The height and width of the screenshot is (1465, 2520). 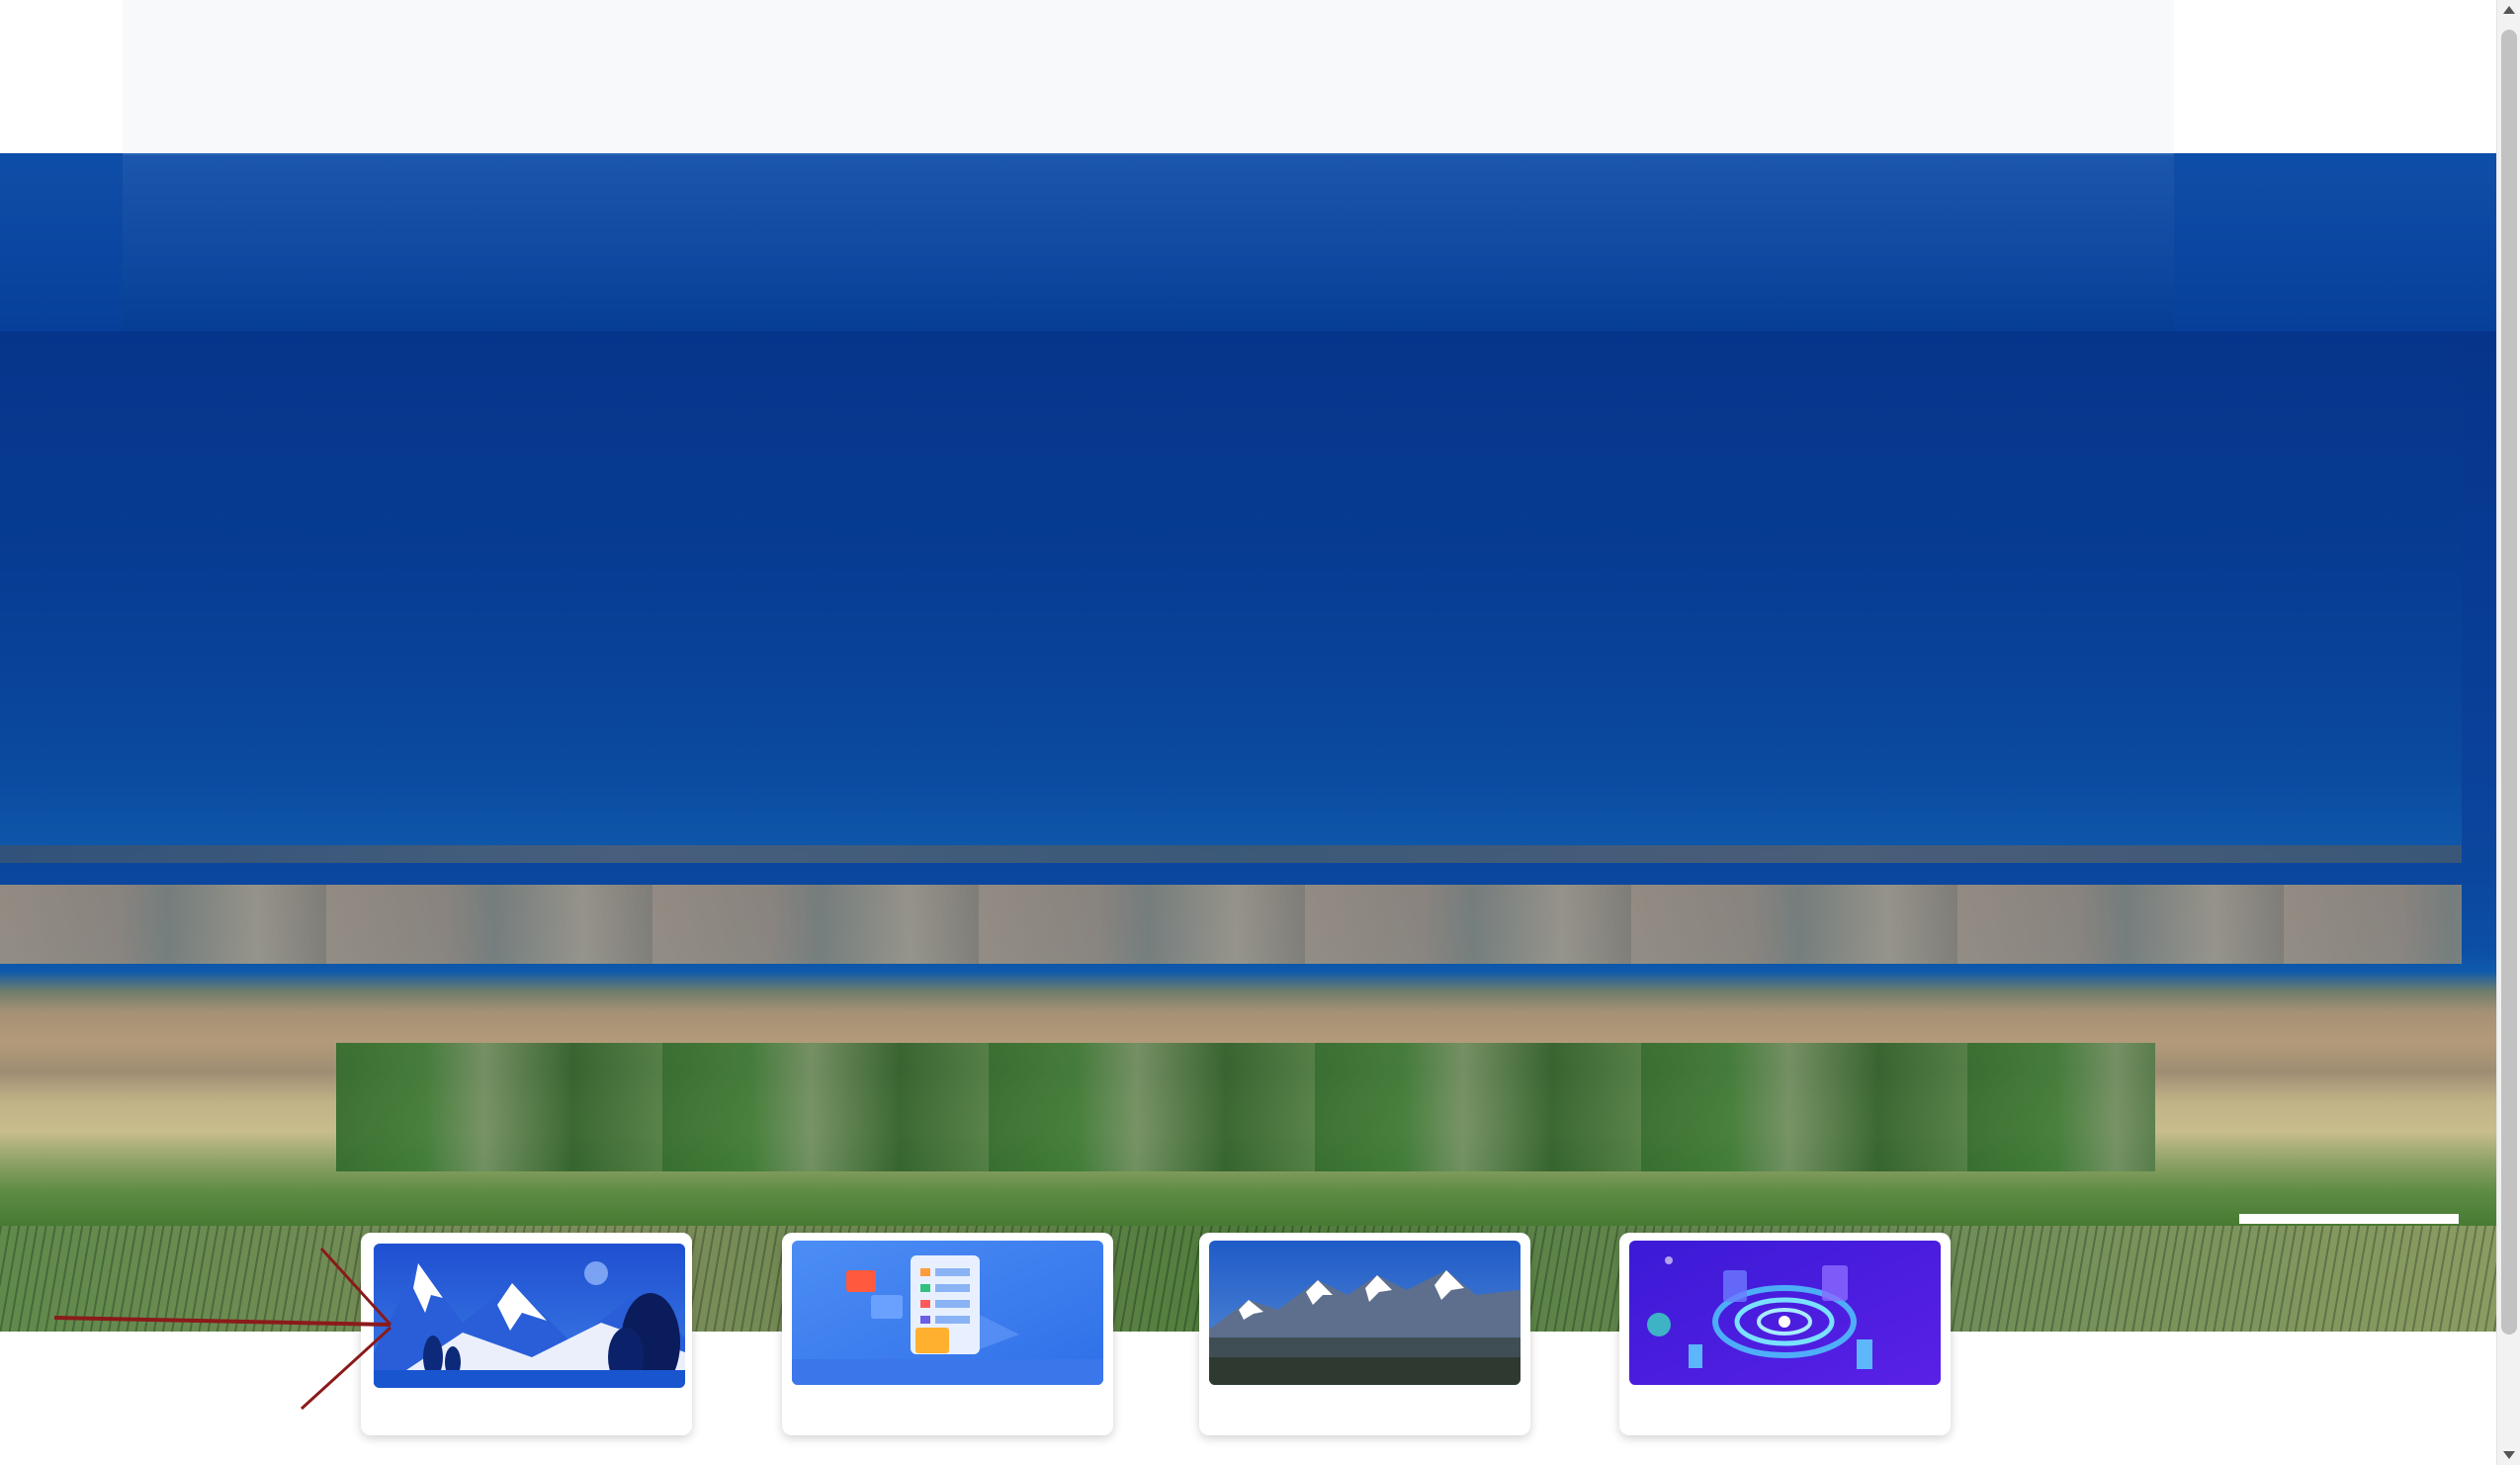 I want to click on app-isometric-illustration-icon, so click(x=947, y=1313).